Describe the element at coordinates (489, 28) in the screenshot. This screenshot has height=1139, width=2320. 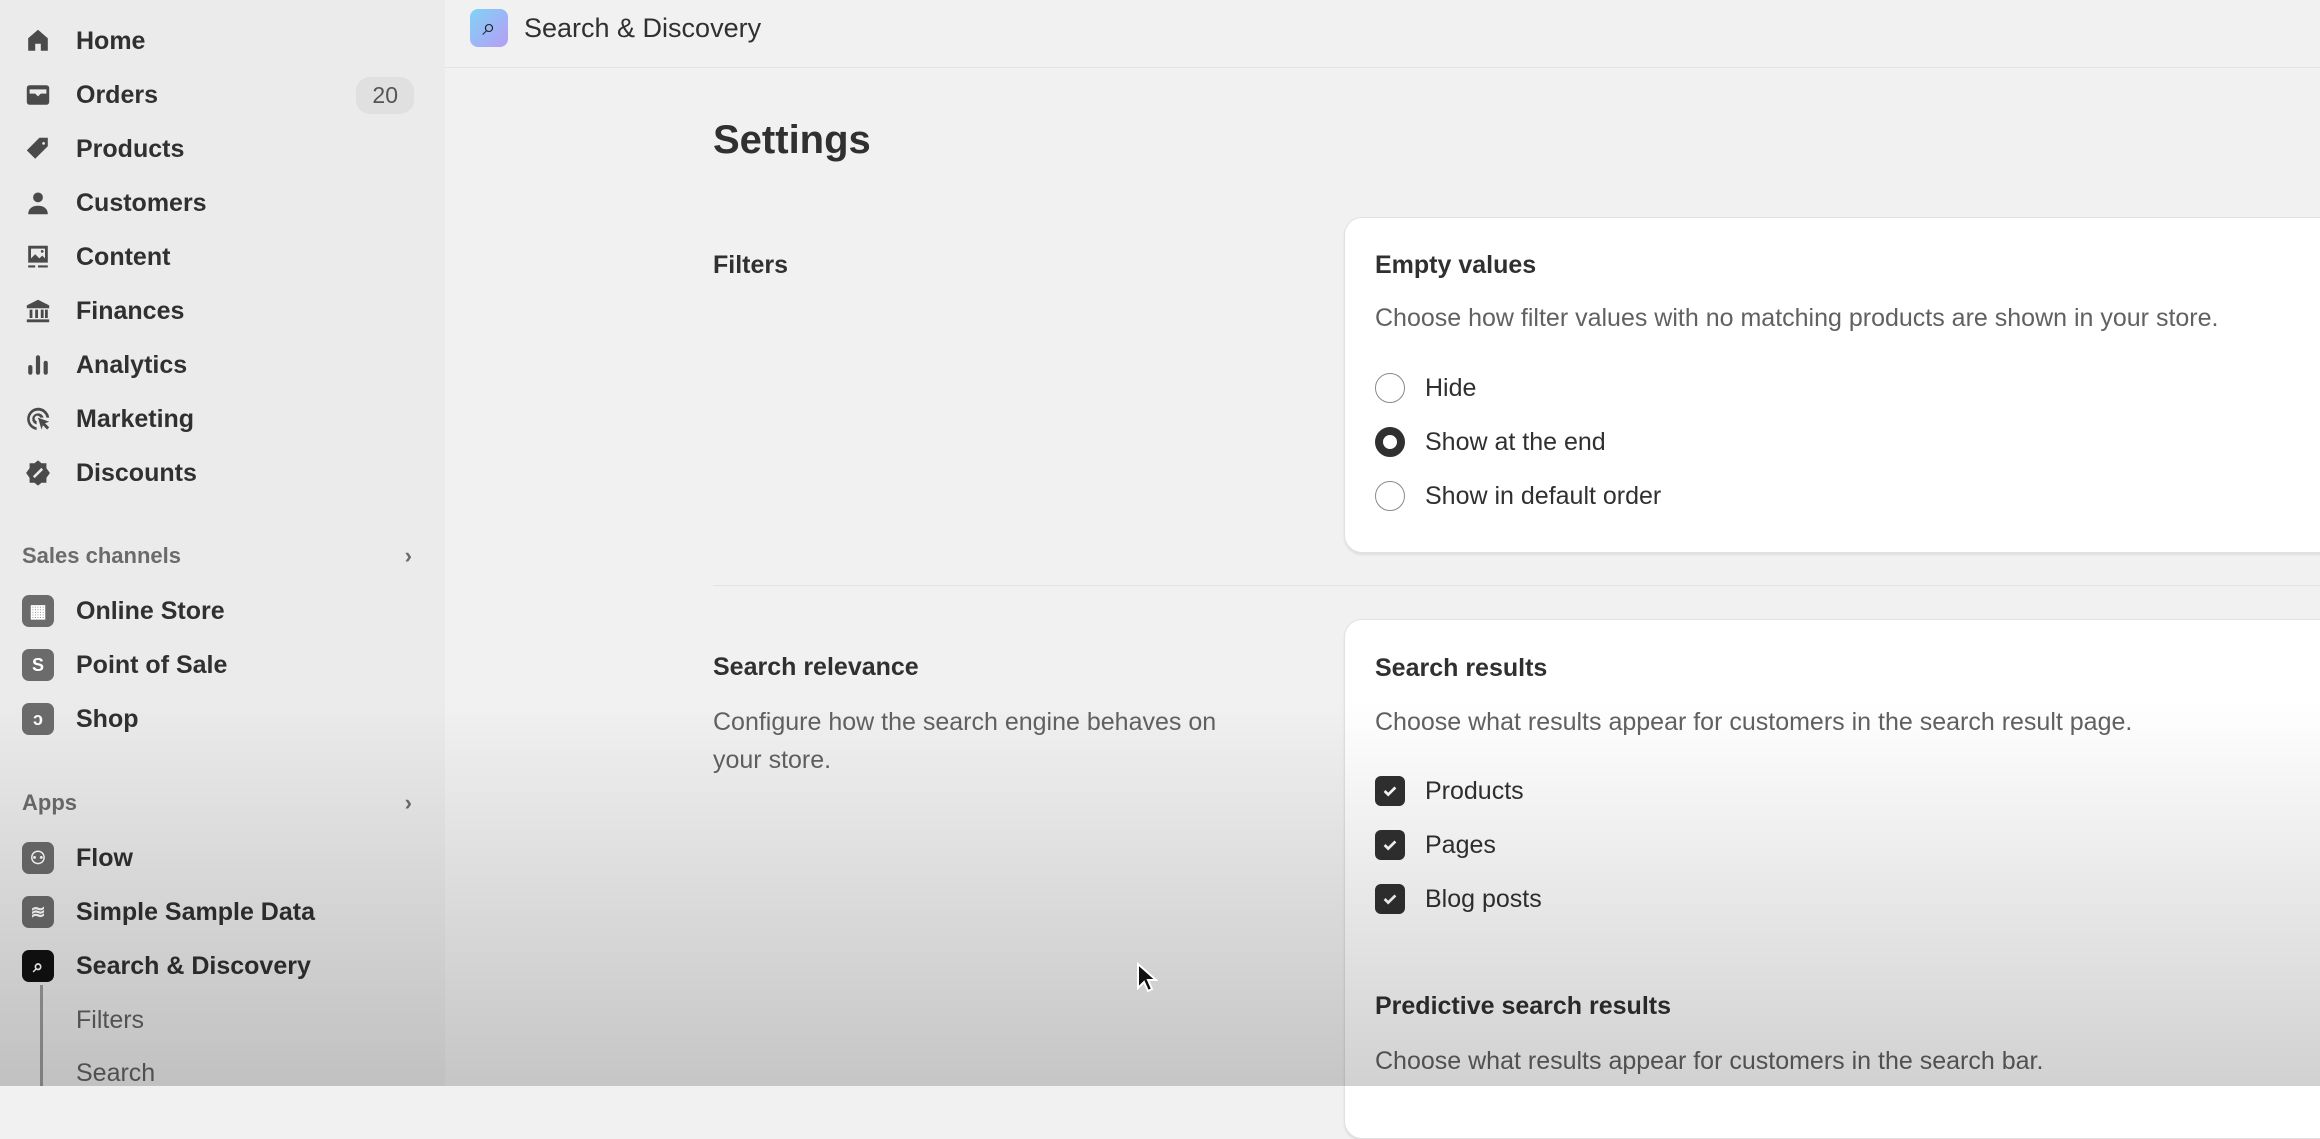
I see `app-logo-icon: ⌕` at that location.